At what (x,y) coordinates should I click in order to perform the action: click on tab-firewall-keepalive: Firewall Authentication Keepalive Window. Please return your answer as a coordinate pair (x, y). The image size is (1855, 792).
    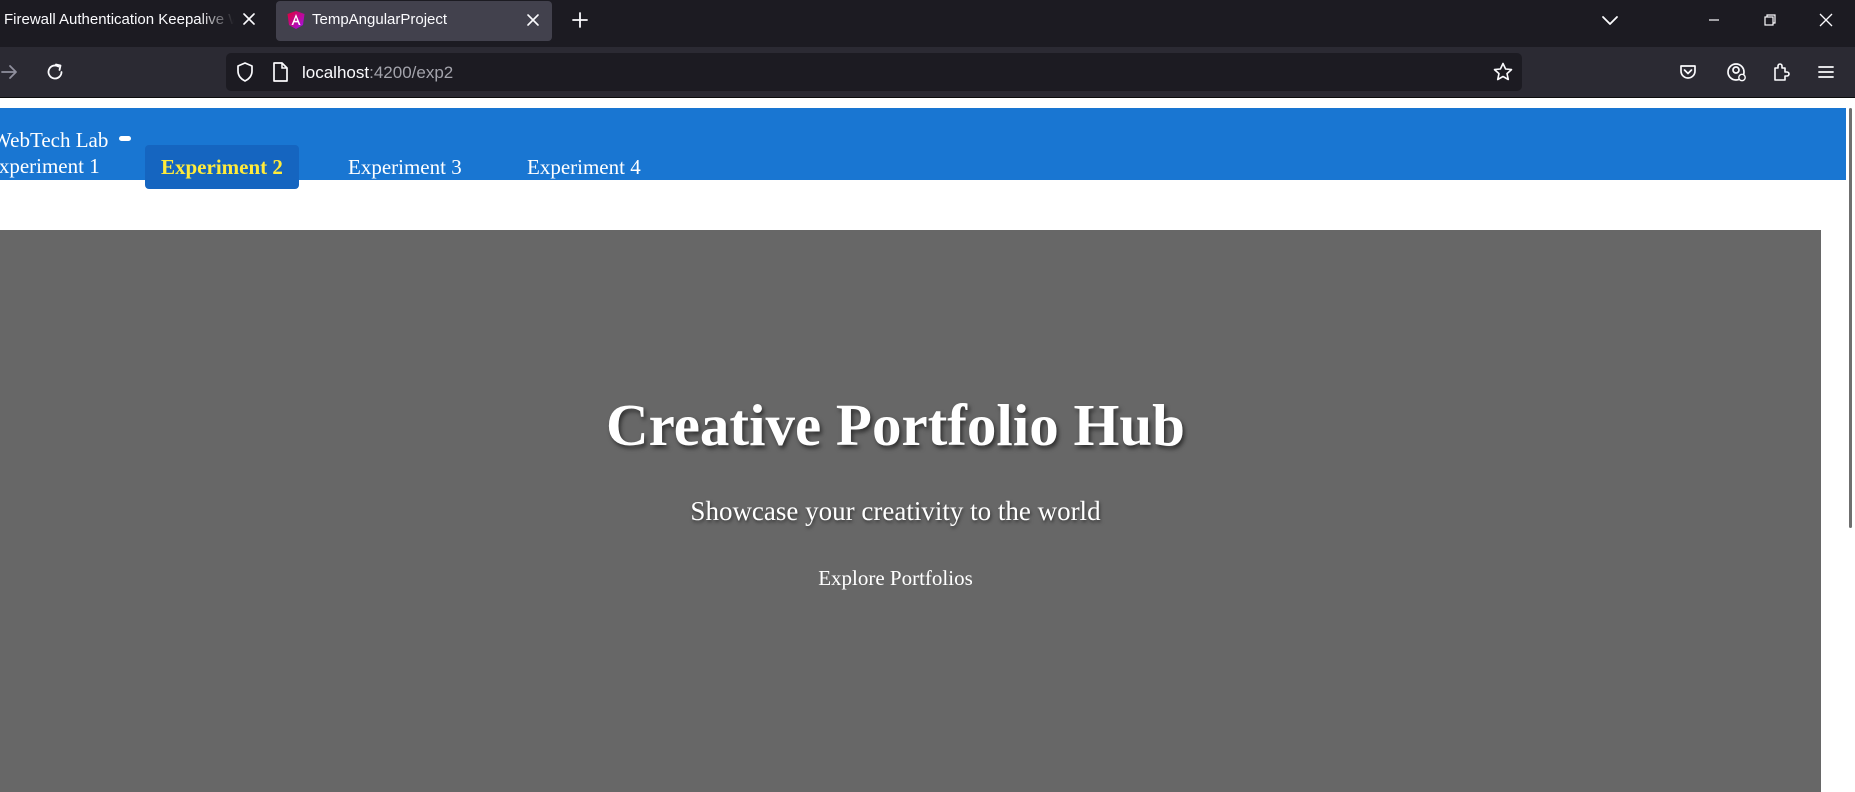
    Looking at the image, I should click on (135, 20).